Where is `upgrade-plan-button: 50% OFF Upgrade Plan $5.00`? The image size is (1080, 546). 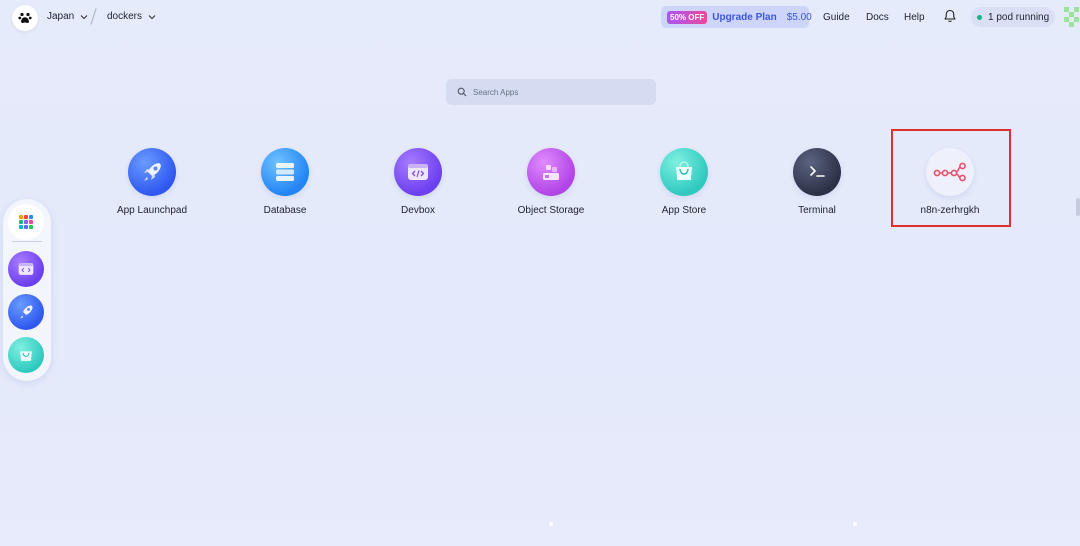 upgrade-plan-button: 50% OFF Upgrade Plan $5.00 is located at coordinates (736, 17).